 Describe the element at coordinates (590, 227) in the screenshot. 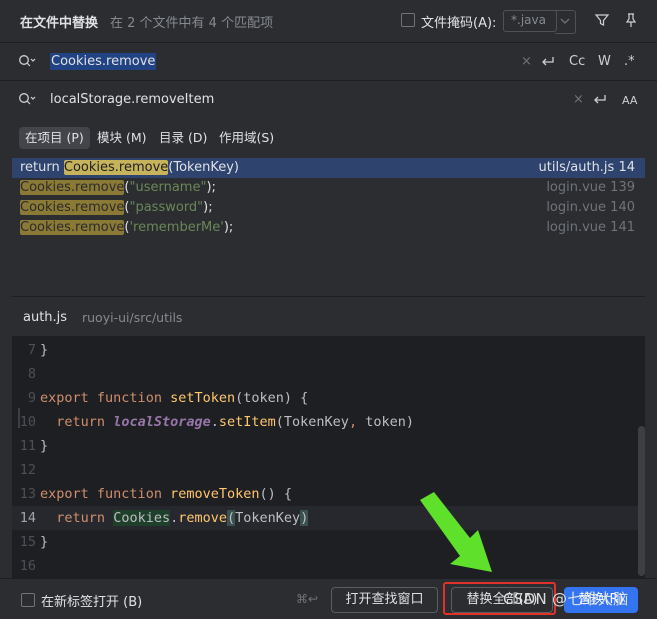

I see `result-file: login.vue 141` at that location.